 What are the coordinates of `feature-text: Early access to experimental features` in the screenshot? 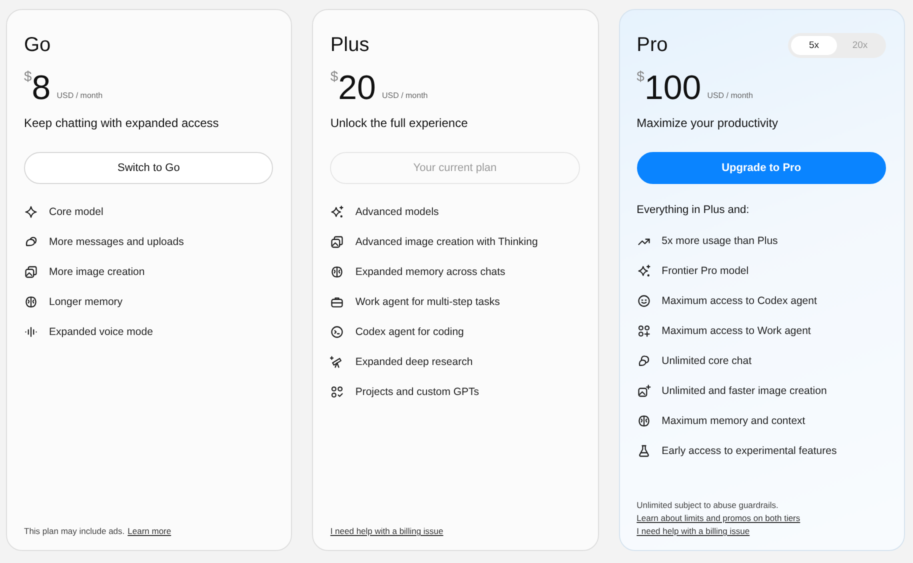 It's located at (749, 451).